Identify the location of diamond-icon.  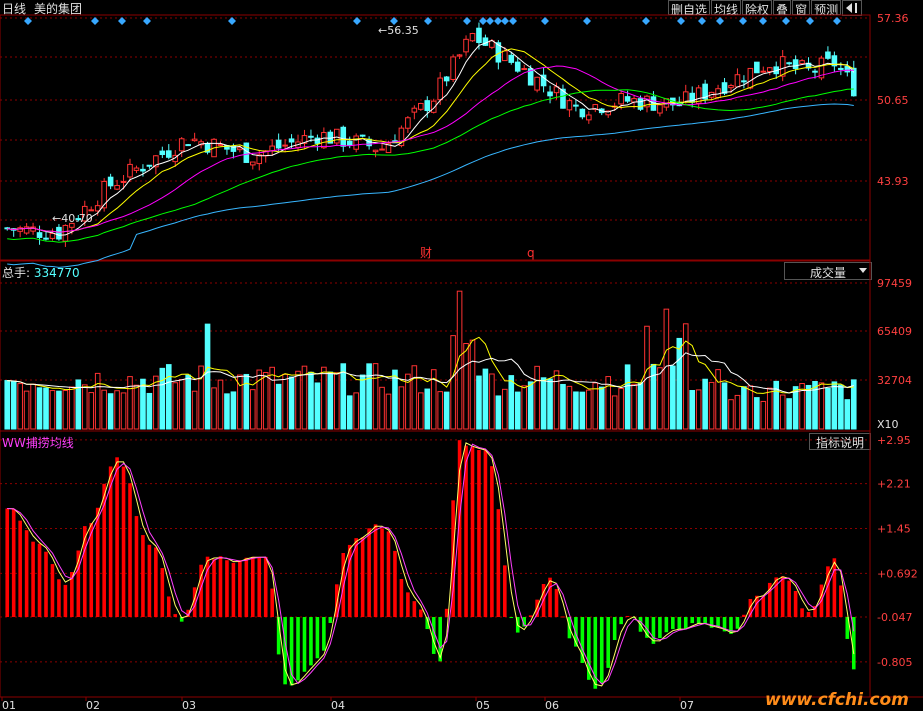
(428, 21).